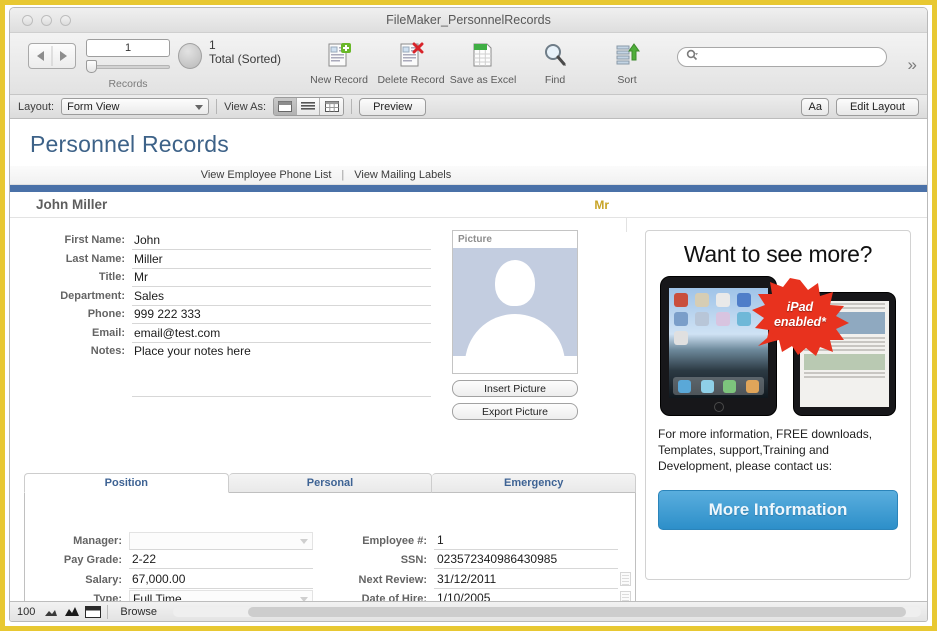 The height and width of the screenshot is (631, 937). I want to click on ipad-dock, so click(718, 386).